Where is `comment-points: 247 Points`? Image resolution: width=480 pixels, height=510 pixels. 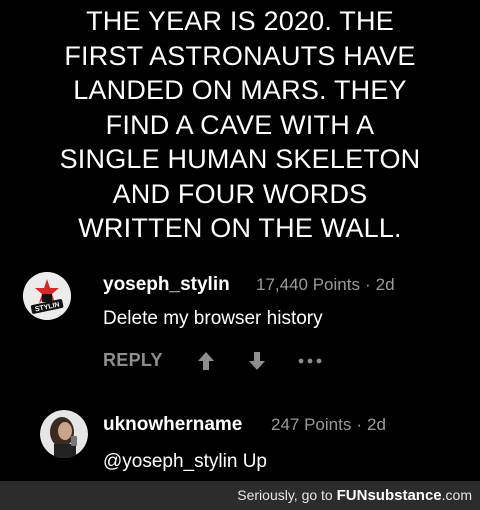
comment-points: 247 Points is located at coordinates (311, 424).